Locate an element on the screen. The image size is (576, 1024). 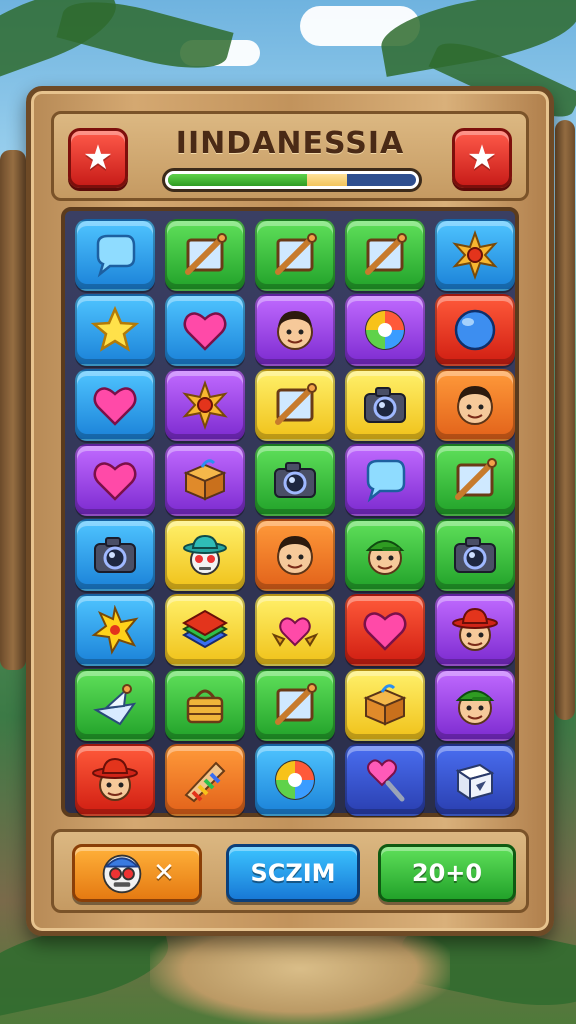
heart-wand-icon is located at coordinates (386, 780).